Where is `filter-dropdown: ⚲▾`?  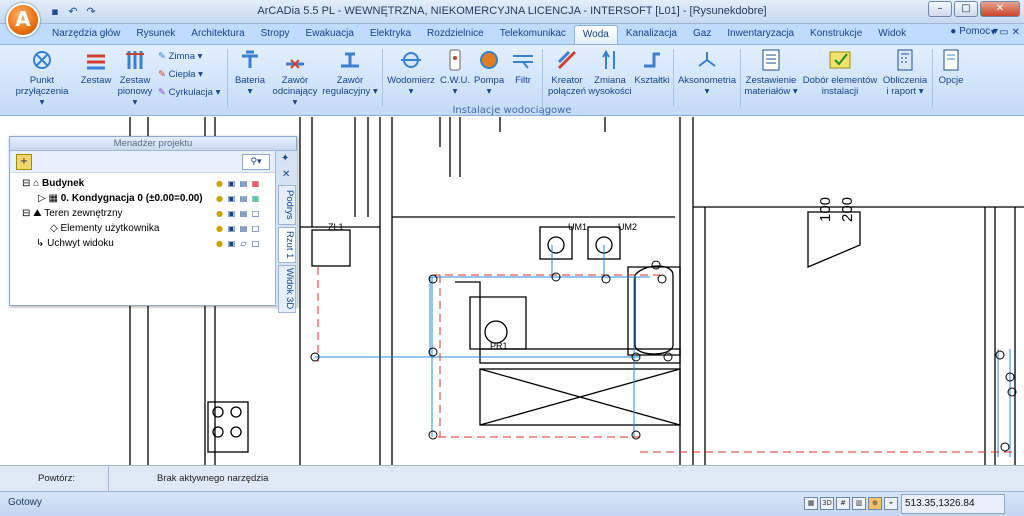
filter-dropdown: ⚲▾ is located at coordinates (256, 162).